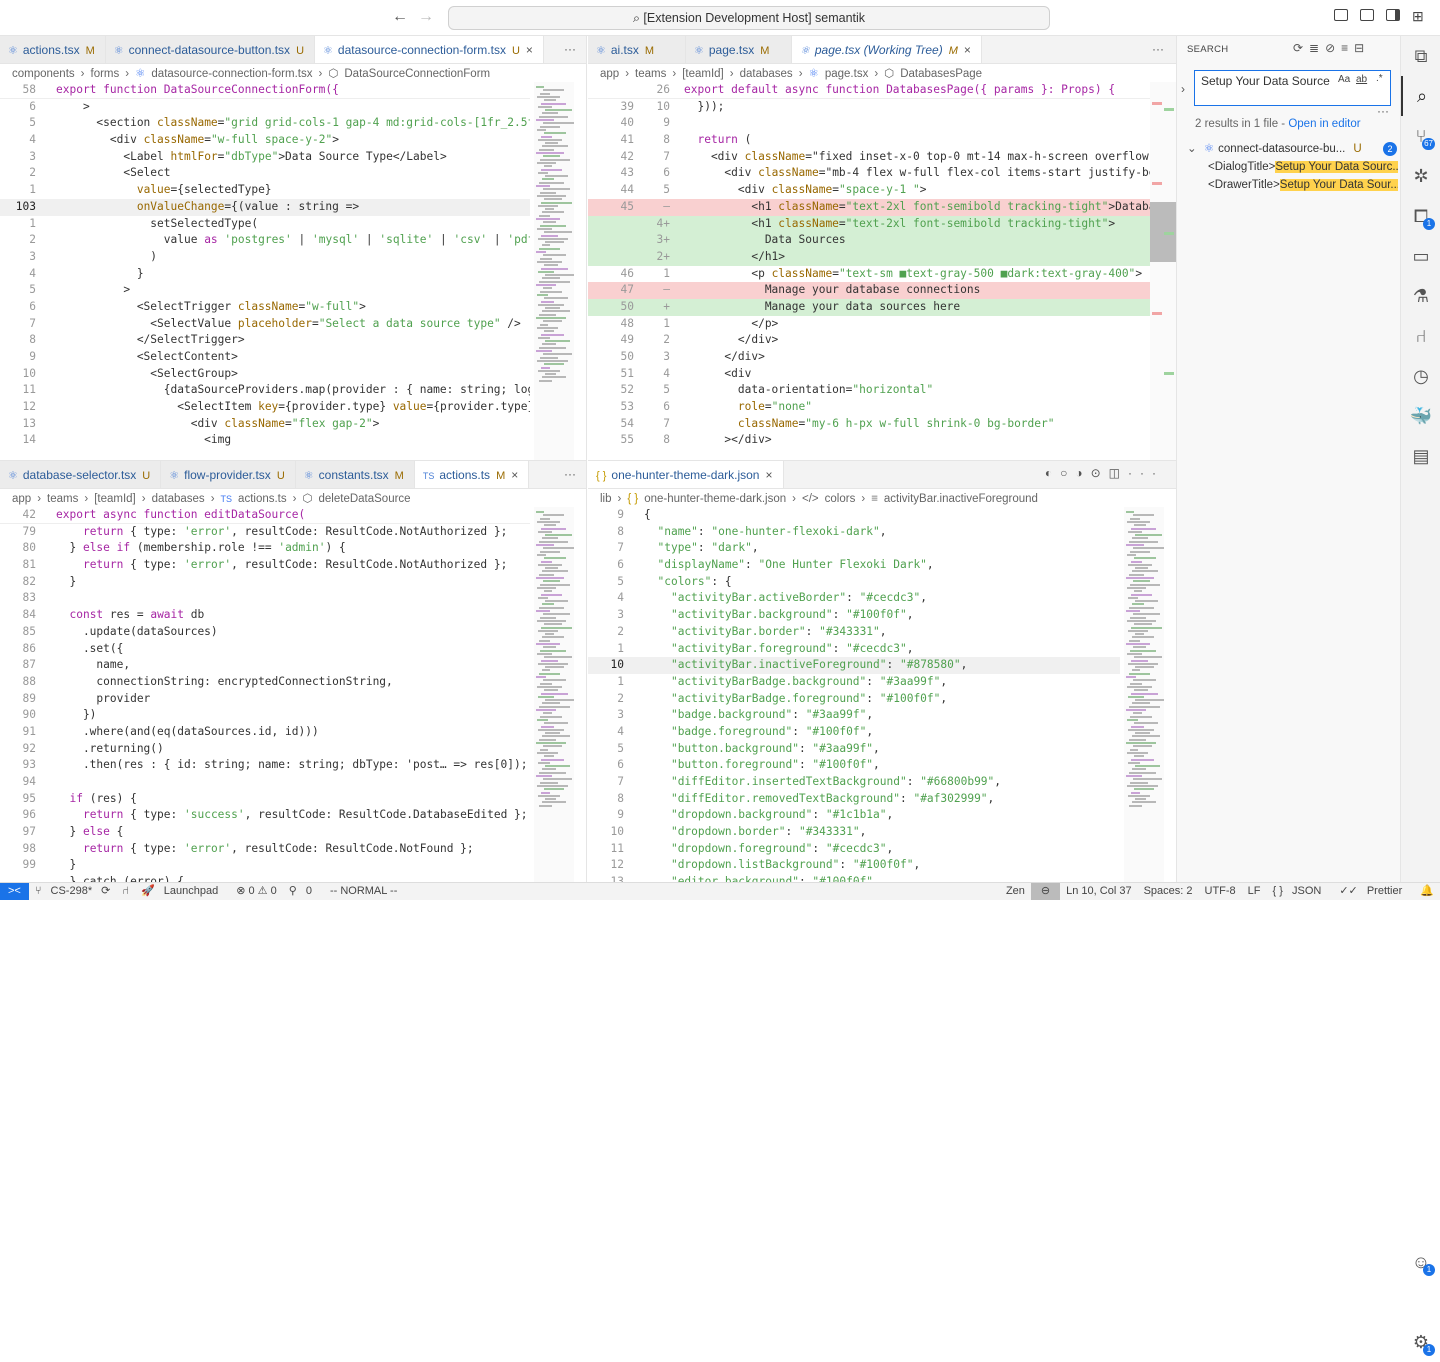 This screenshot has height=1362, width=1440. What do you see at coordinates (869, 407) in the screenshot?
I see `code-line: 53 6 role="none"` at bounding box center [869, 407].